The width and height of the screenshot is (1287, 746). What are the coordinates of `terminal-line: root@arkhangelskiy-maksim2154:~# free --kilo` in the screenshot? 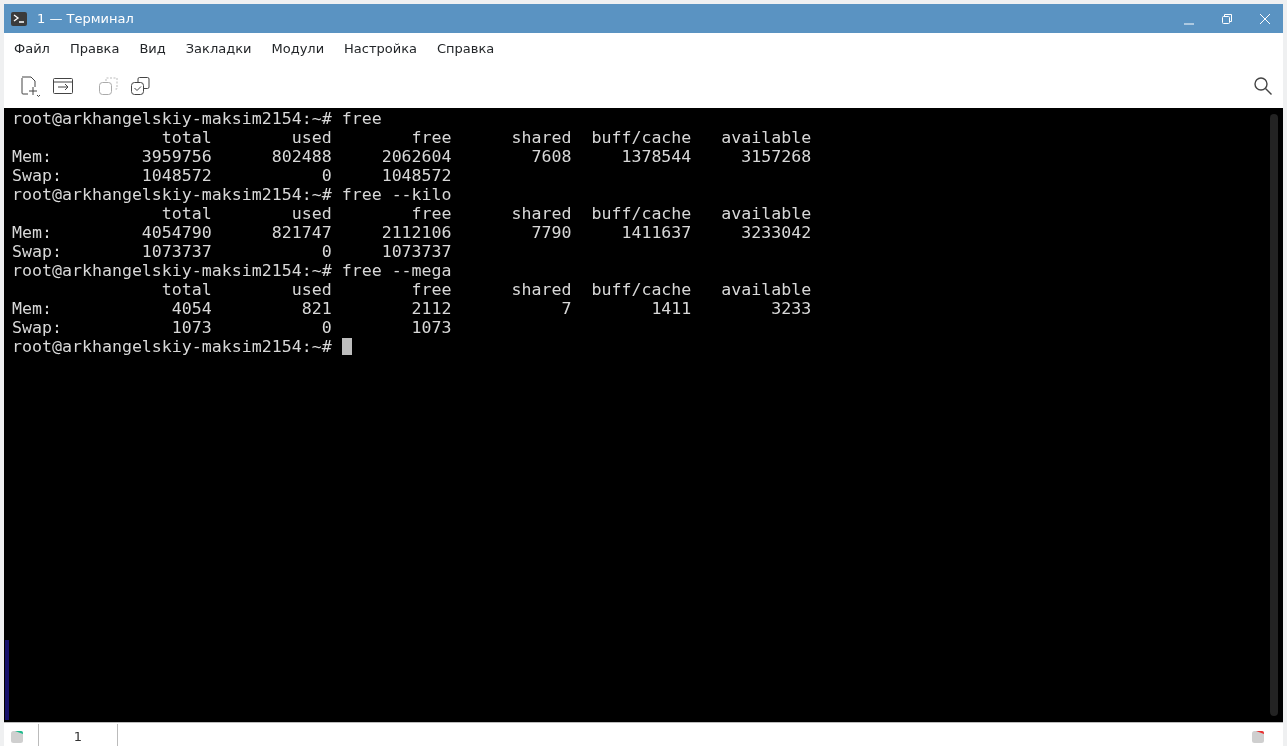 It's located at (232, 194).